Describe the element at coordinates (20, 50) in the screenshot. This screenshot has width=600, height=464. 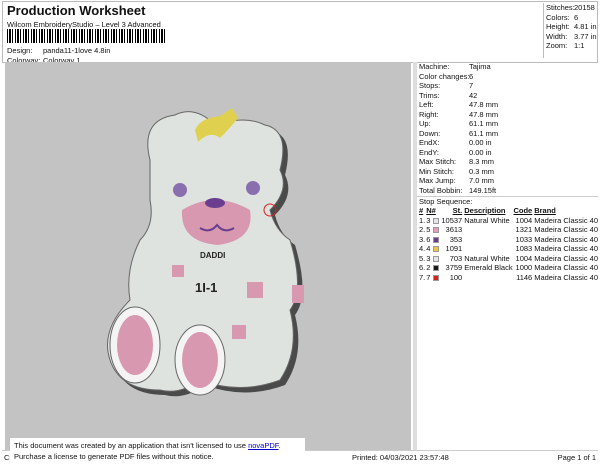
I see `design-label: Design:` at that location.